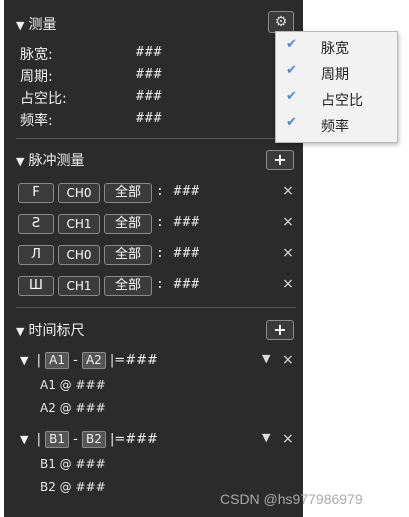 The image size is (409, 517). I want to click on menu-item-width: ✔ 脉宽, so click(336, 47).